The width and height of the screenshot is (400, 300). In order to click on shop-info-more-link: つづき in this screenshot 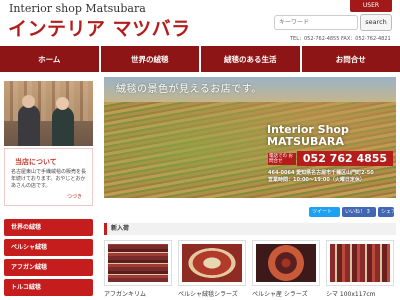, I will do `click(74, 196)`.